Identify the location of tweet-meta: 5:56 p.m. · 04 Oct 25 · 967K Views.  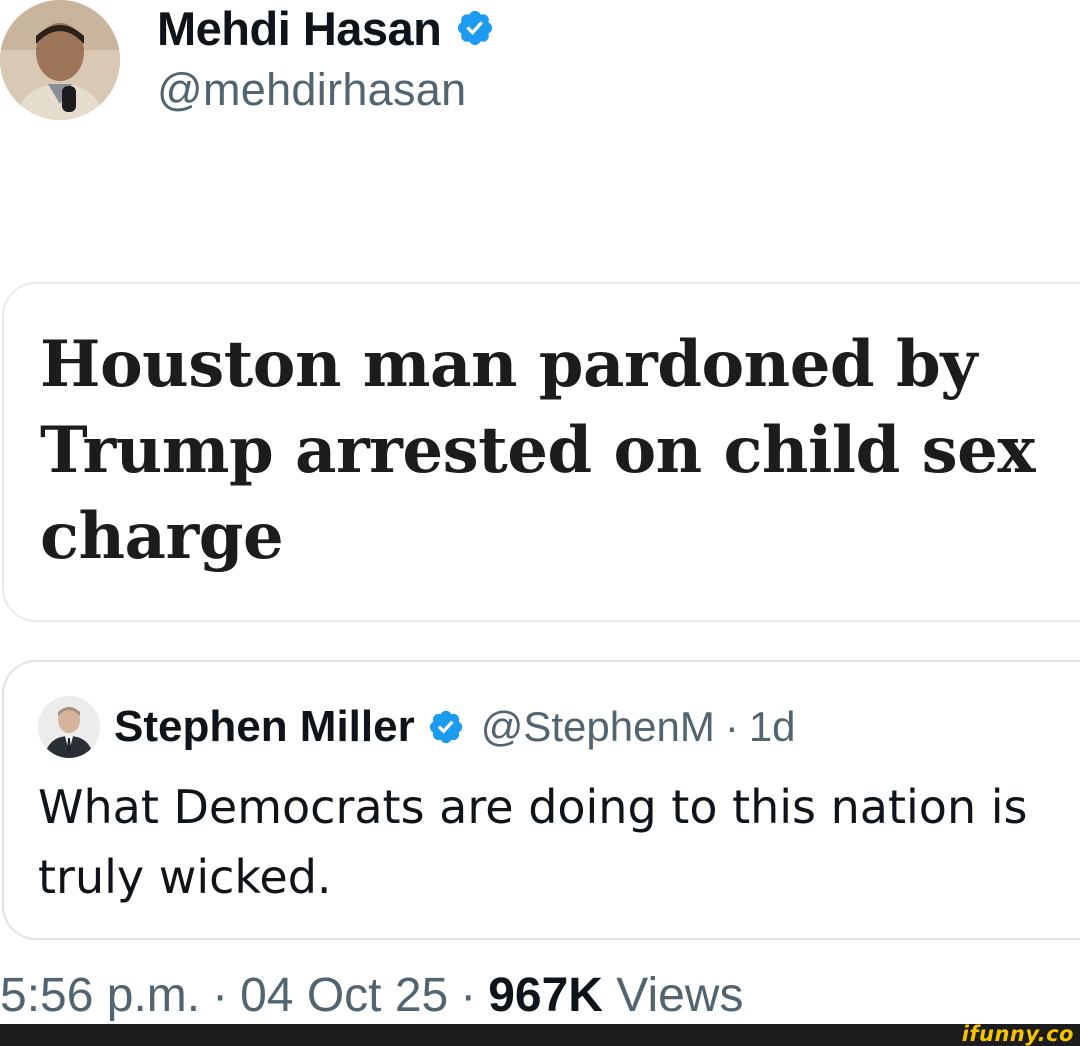
(371, 998).